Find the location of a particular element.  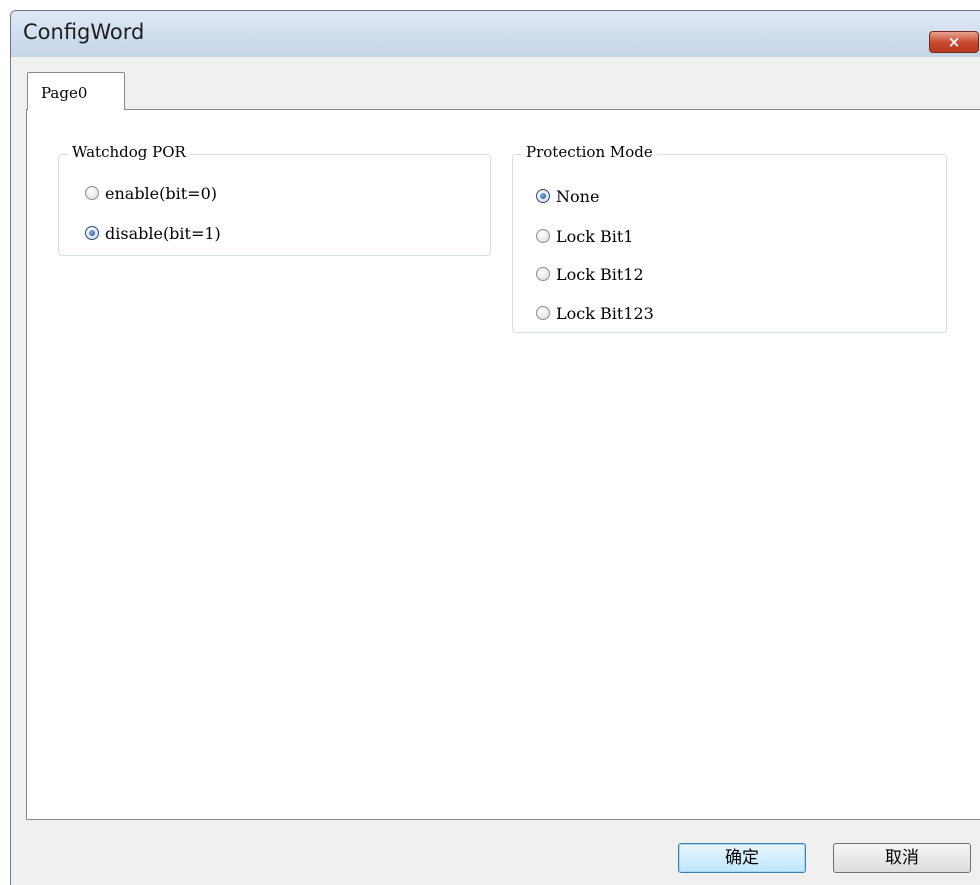

radio-protection-lock-bit12: Lock Bit12 is located at coordinates (590, 274).